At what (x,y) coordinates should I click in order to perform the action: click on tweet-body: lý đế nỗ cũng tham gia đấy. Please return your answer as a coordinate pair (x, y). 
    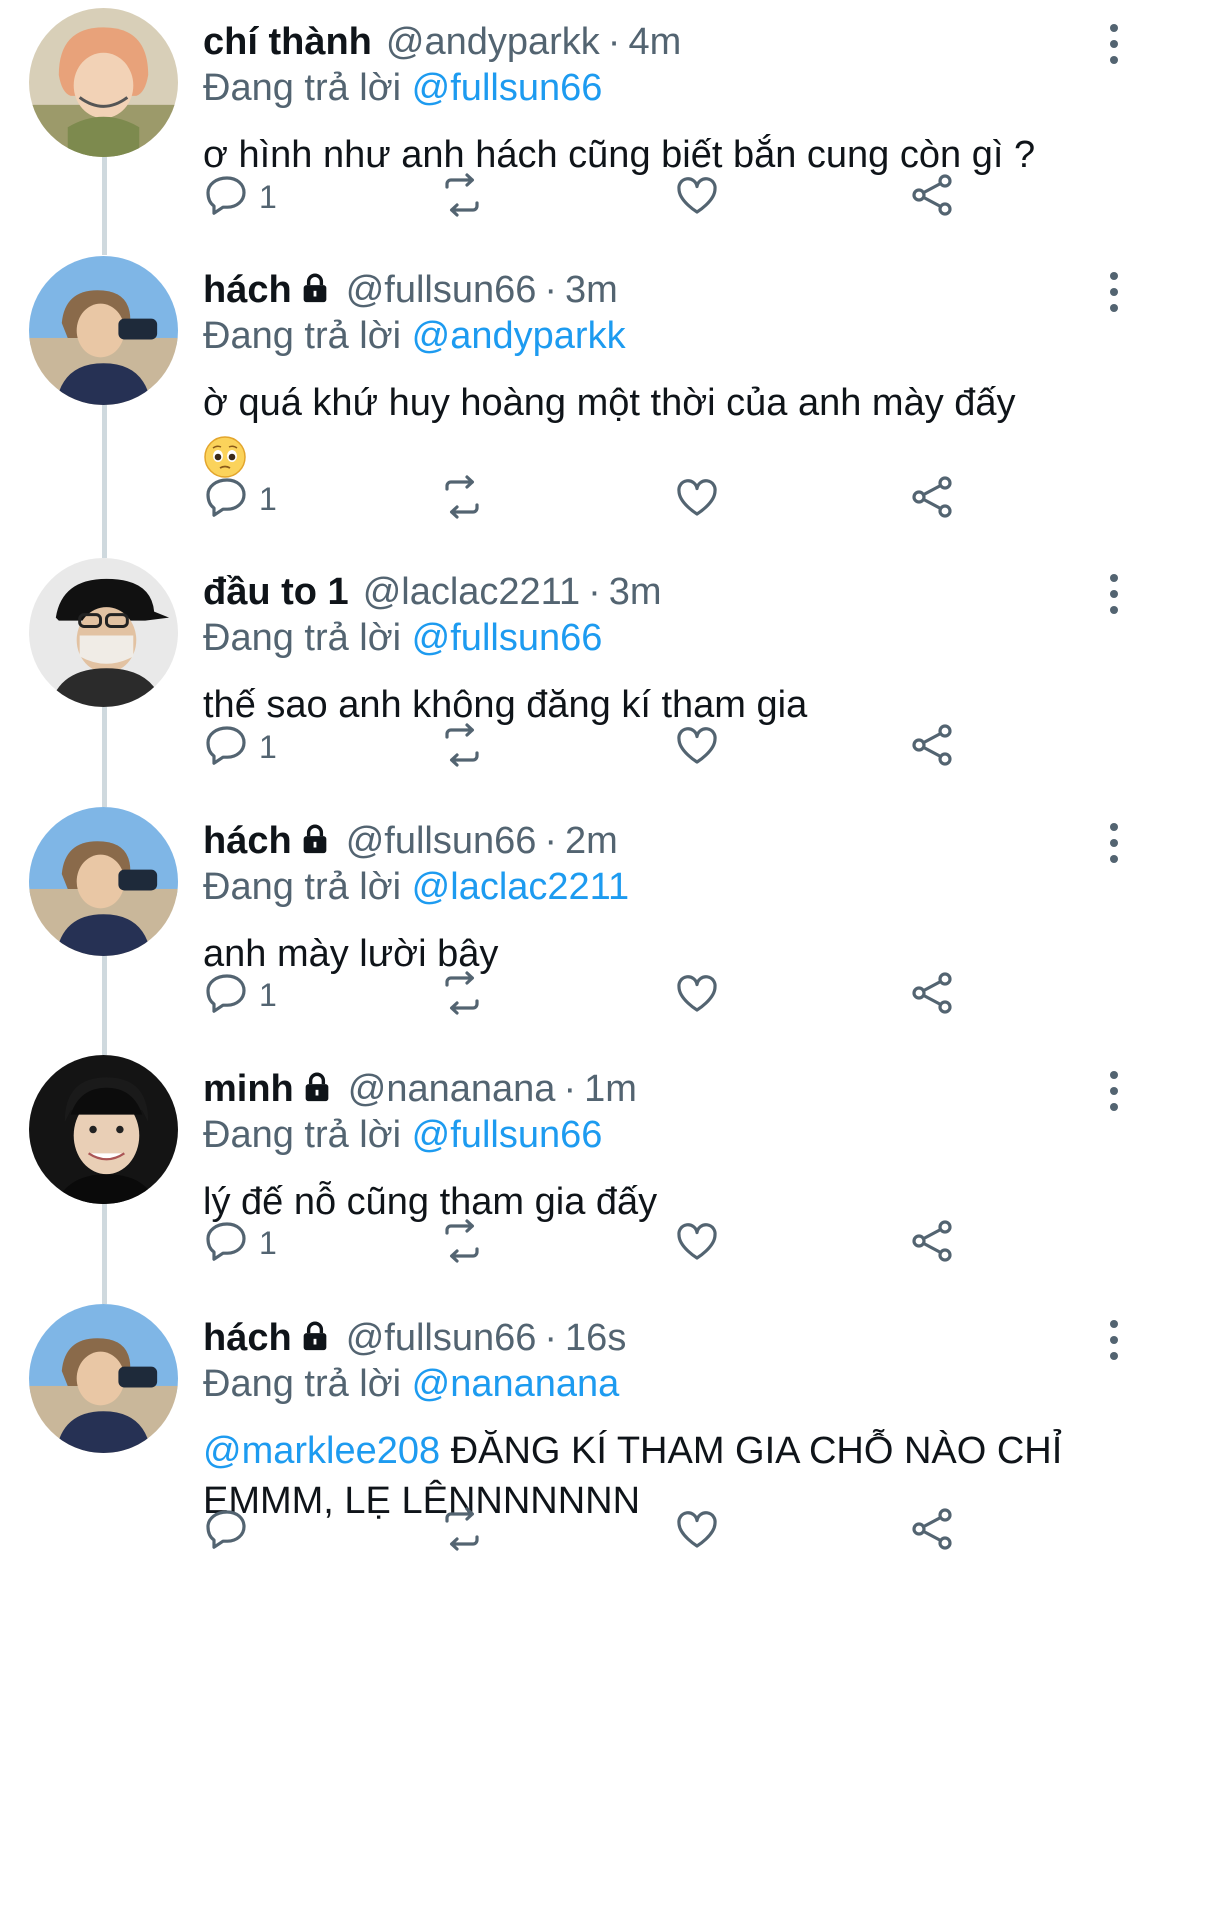
    Looking at the image, I should click on (430, 1202).